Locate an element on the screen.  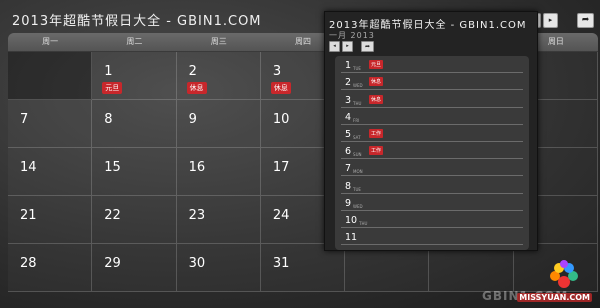
main-title: 2013年超酷节假日大全 - GBIN1.COM is located at coordinates (137, 21).